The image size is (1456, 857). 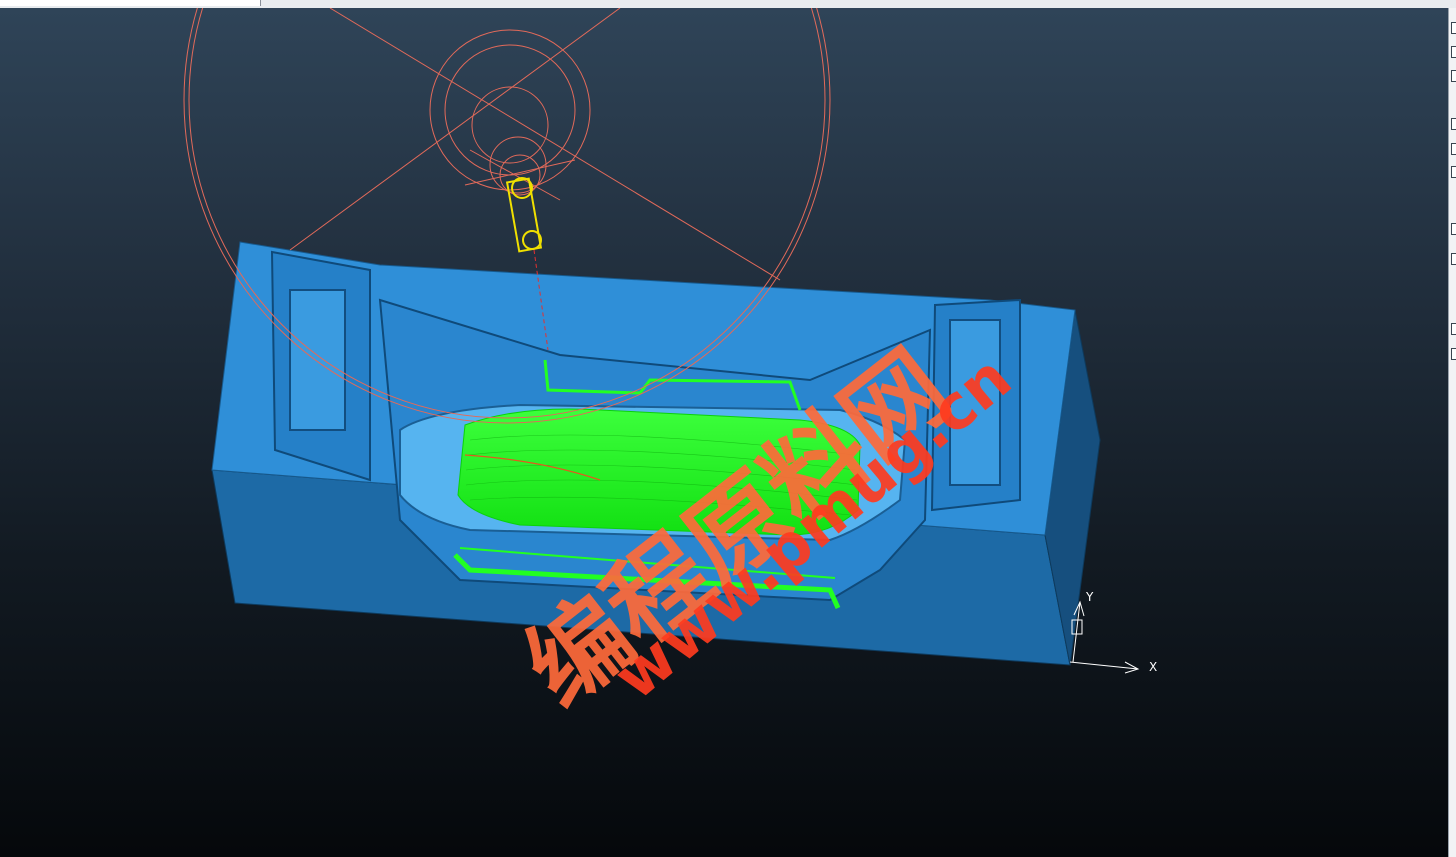 I want to click on axis-x-label: X, so click(x=1153, y=667).